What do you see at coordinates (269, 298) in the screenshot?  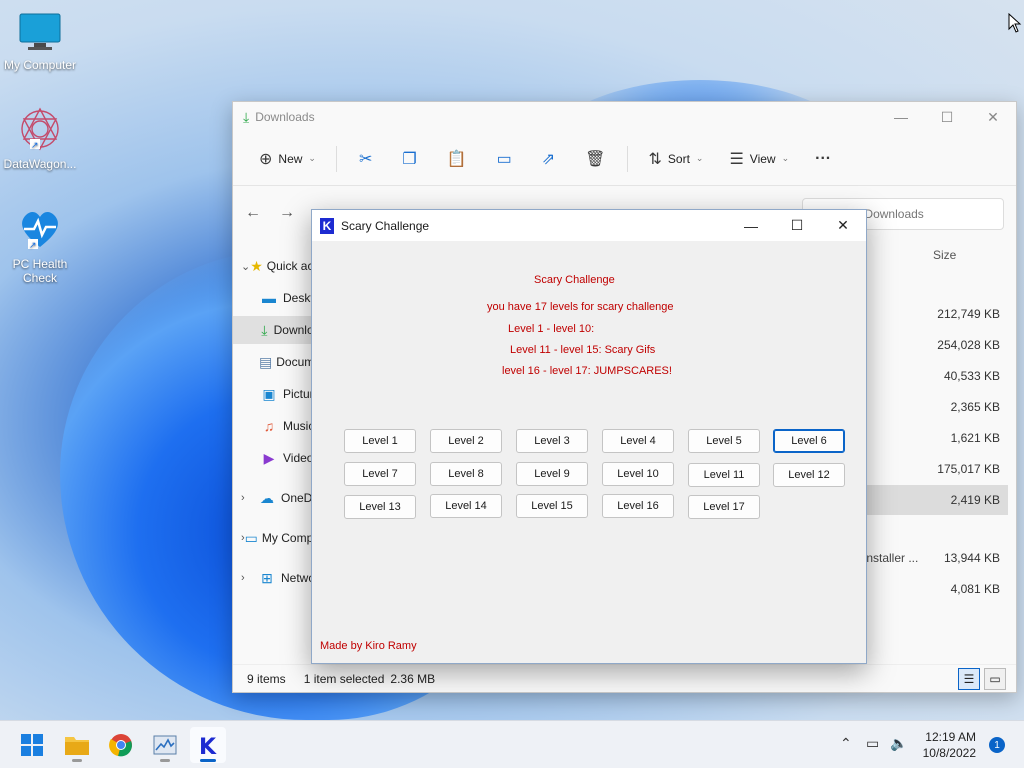 I see `desktop-icon: ▬` at bounding box center [269, 298].